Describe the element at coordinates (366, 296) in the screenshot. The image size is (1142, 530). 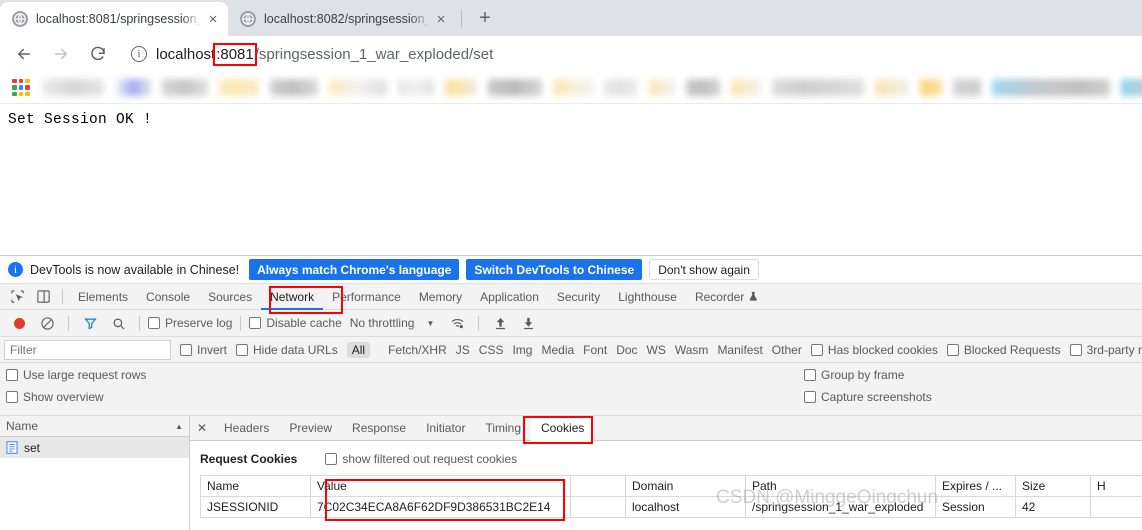
I see `tab-performance: Performance` at that location.